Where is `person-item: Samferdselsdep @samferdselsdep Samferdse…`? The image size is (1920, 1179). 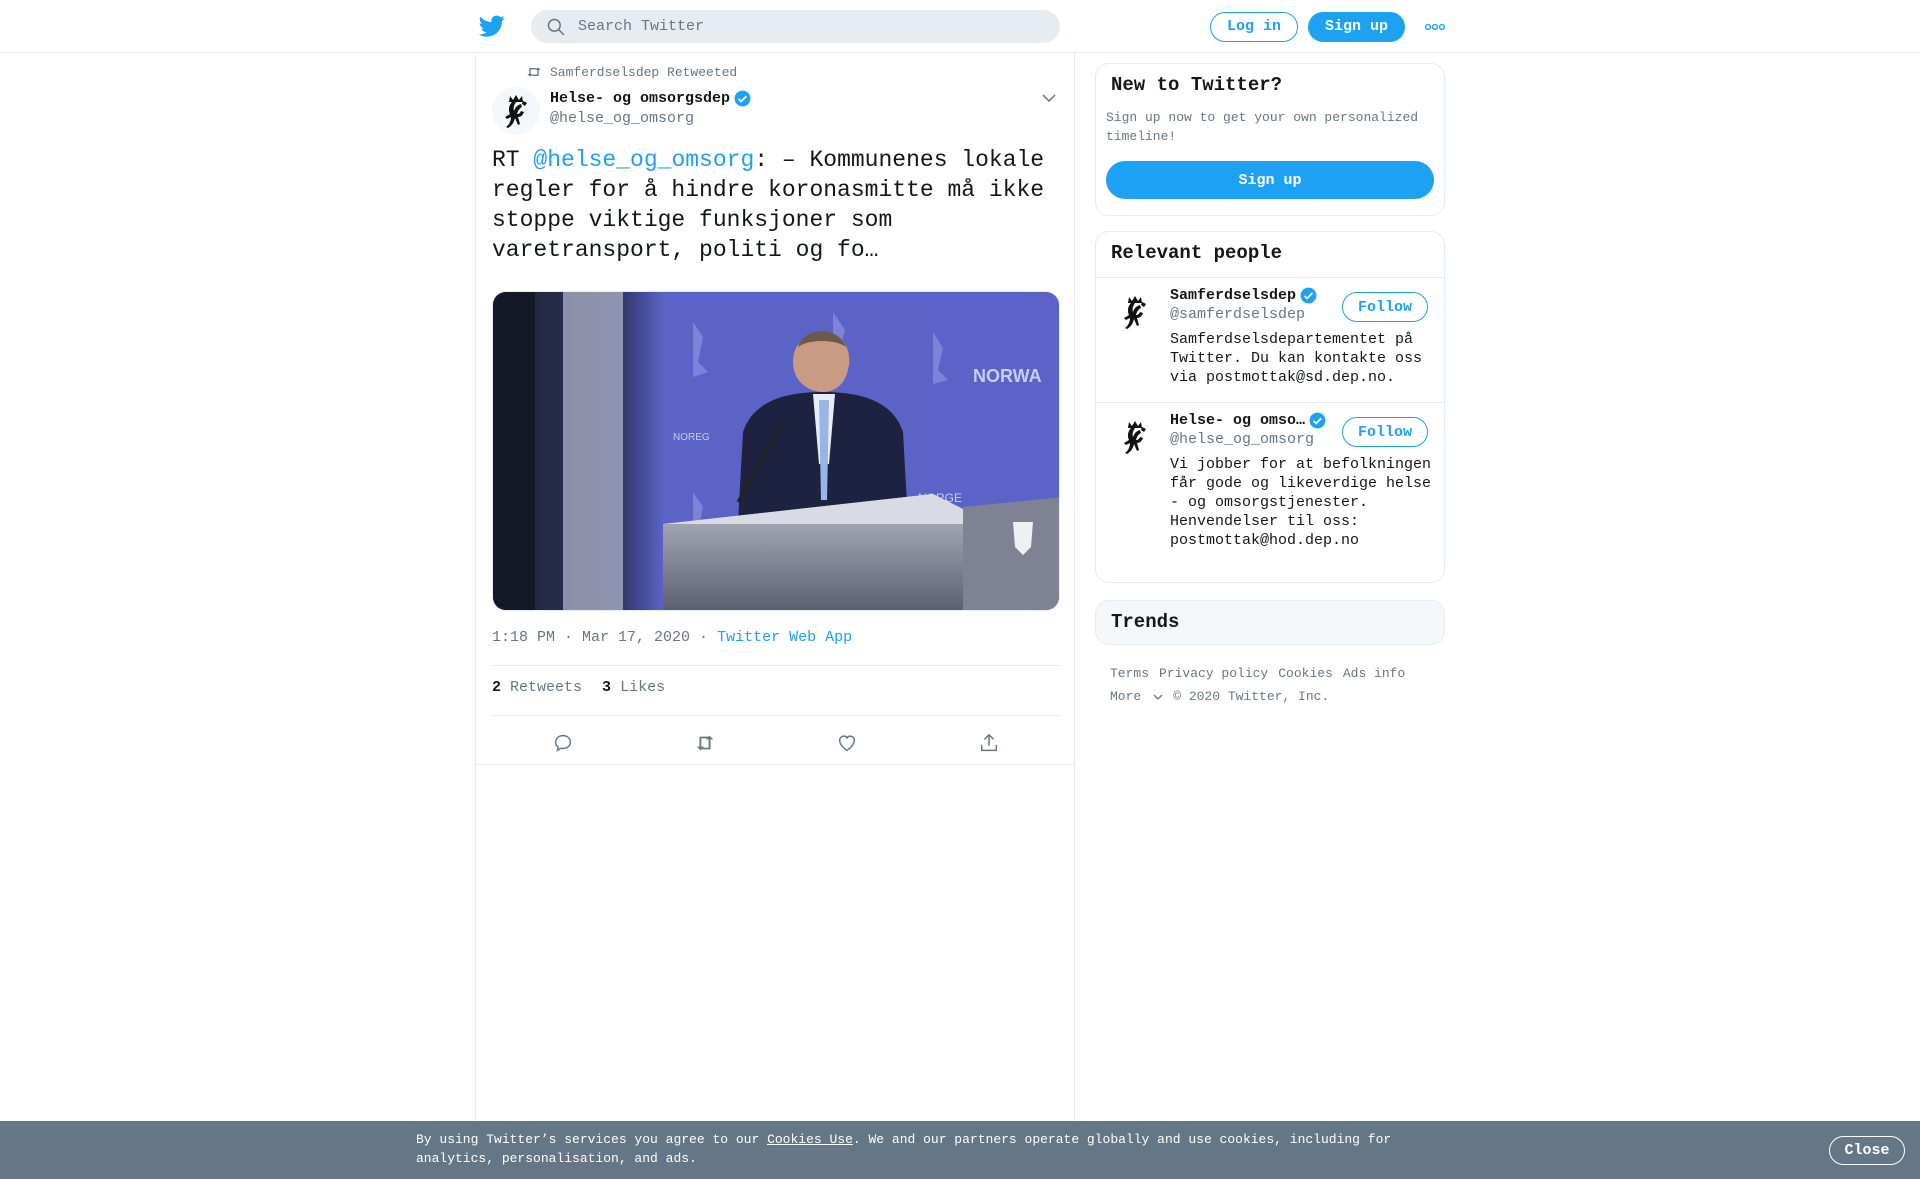
person-item: Samferdselsdep @samferdselsdep Samferdse… is located at coordinates (1270, 340).